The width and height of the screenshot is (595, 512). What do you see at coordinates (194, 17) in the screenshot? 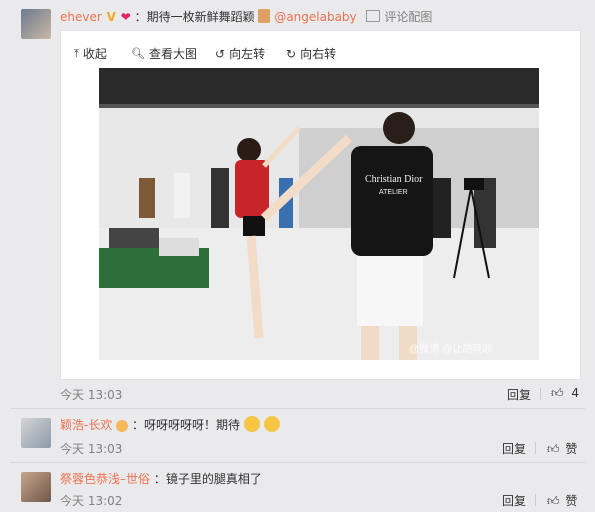
I see `post-text: ：期待一枚新鲜舞蹈颖` at bounding box center [194, 17].